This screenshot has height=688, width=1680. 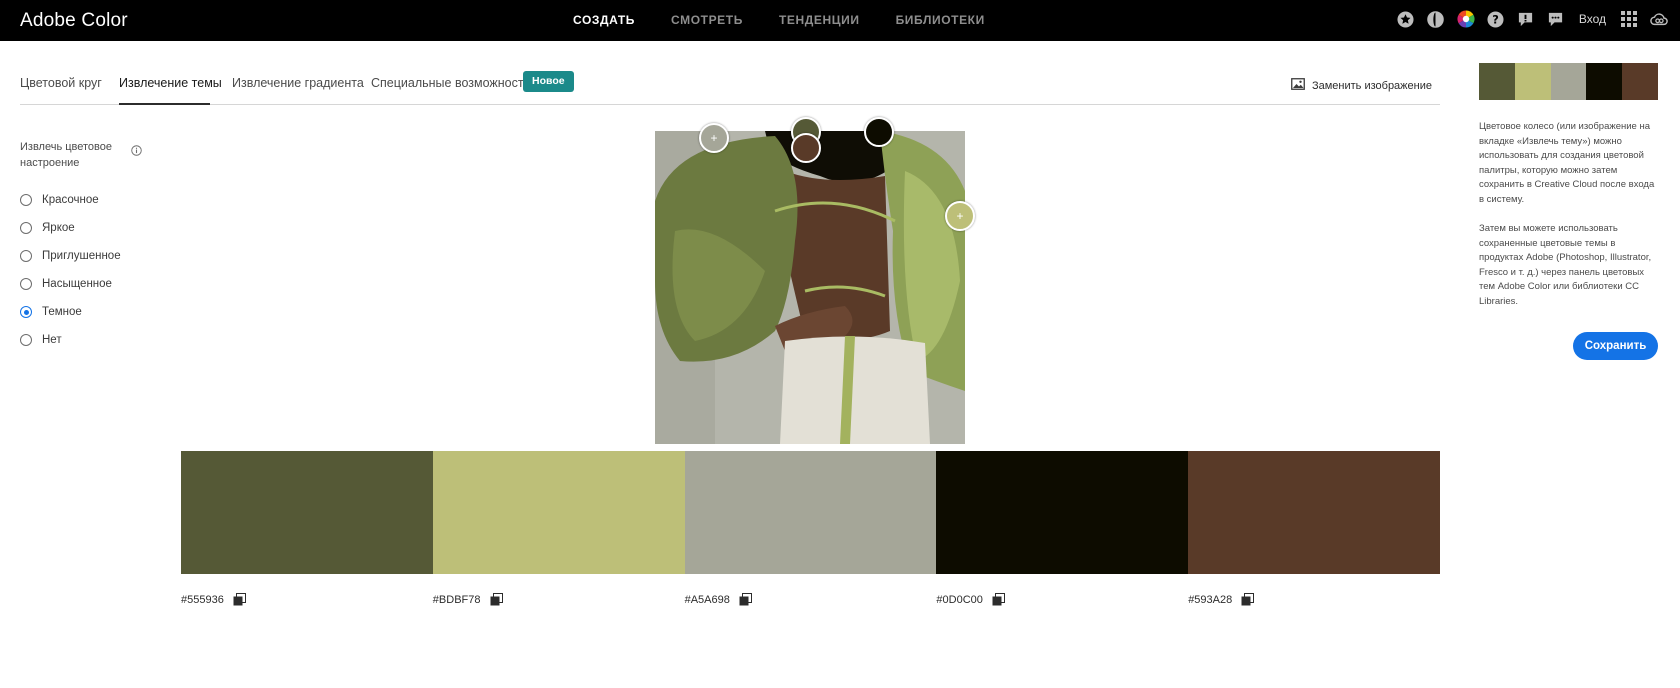 What do you see at coordinates (940, 20) in the screenshot?
I see `nav-item-libraries: БИБЛИОТЕКИ` at bounding box center [940, 20].